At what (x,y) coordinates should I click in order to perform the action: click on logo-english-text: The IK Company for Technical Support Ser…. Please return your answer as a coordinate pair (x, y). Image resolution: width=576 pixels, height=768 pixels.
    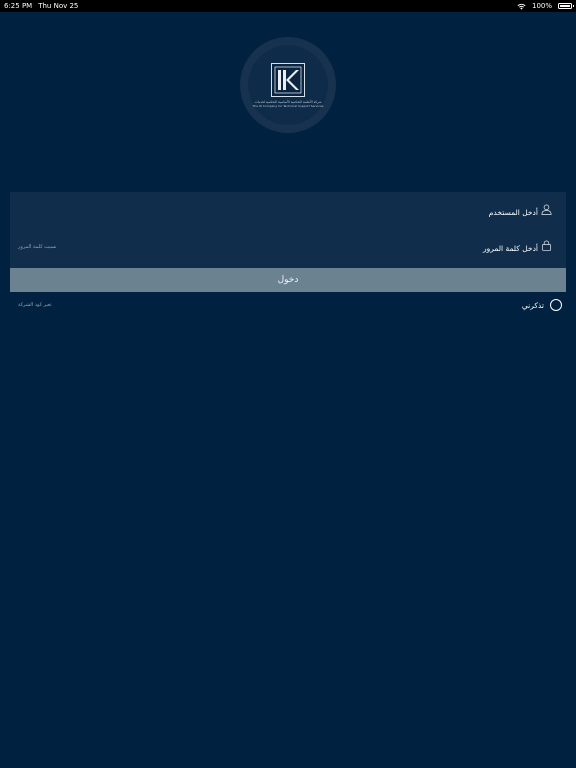
    Looking at the image, I should click on (288, 105).